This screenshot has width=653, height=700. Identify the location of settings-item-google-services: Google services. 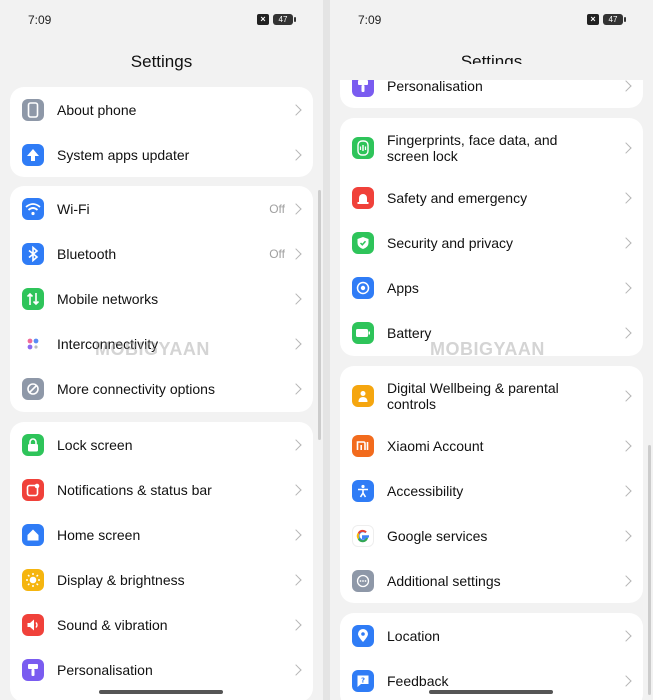
(491, 535).